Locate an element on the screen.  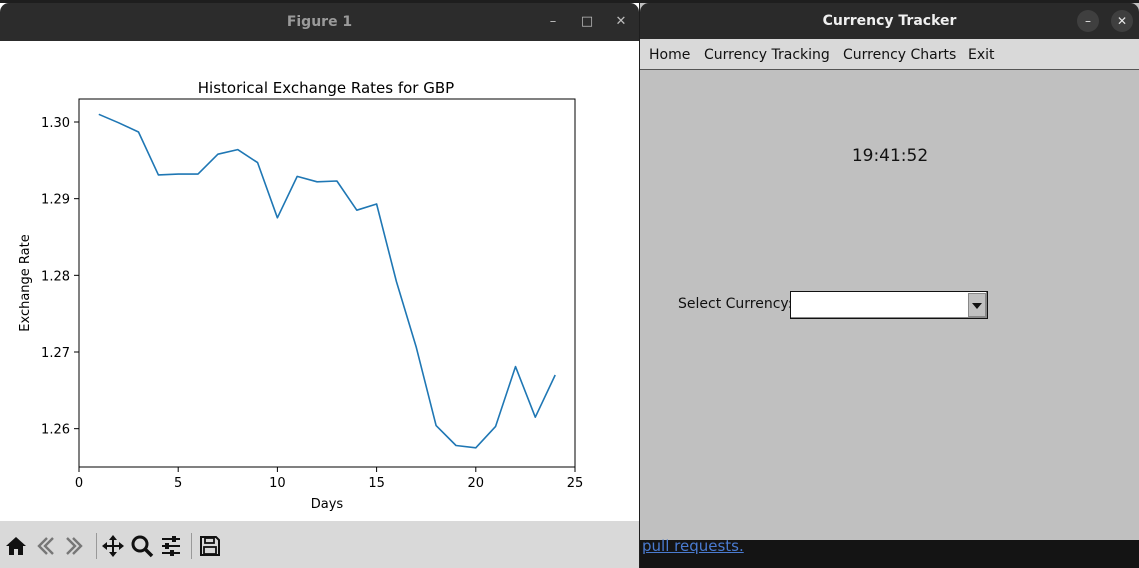
menu-item-currency-charts: Currency Charts is located at coordinates (899, 55).